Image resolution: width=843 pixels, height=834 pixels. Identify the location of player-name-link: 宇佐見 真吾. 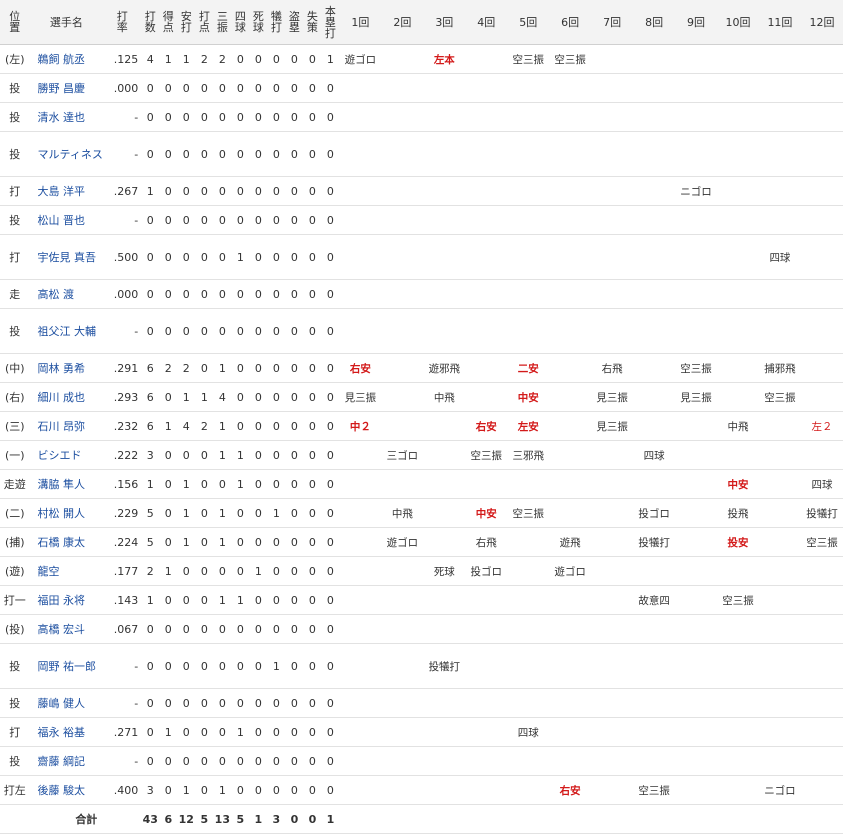
(67, 257).